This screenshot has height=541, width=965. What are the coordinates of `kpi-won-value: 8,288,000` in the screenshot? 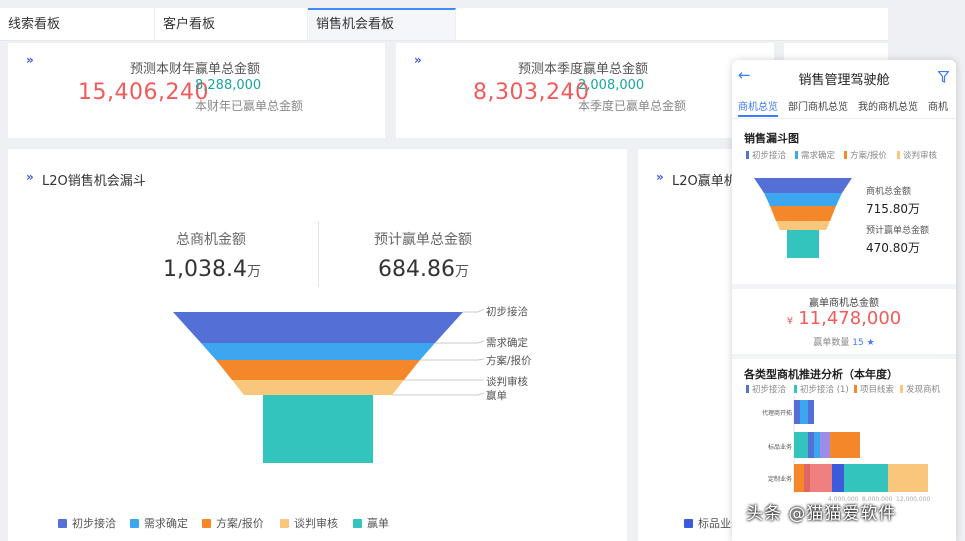 It's located at (228, 85).